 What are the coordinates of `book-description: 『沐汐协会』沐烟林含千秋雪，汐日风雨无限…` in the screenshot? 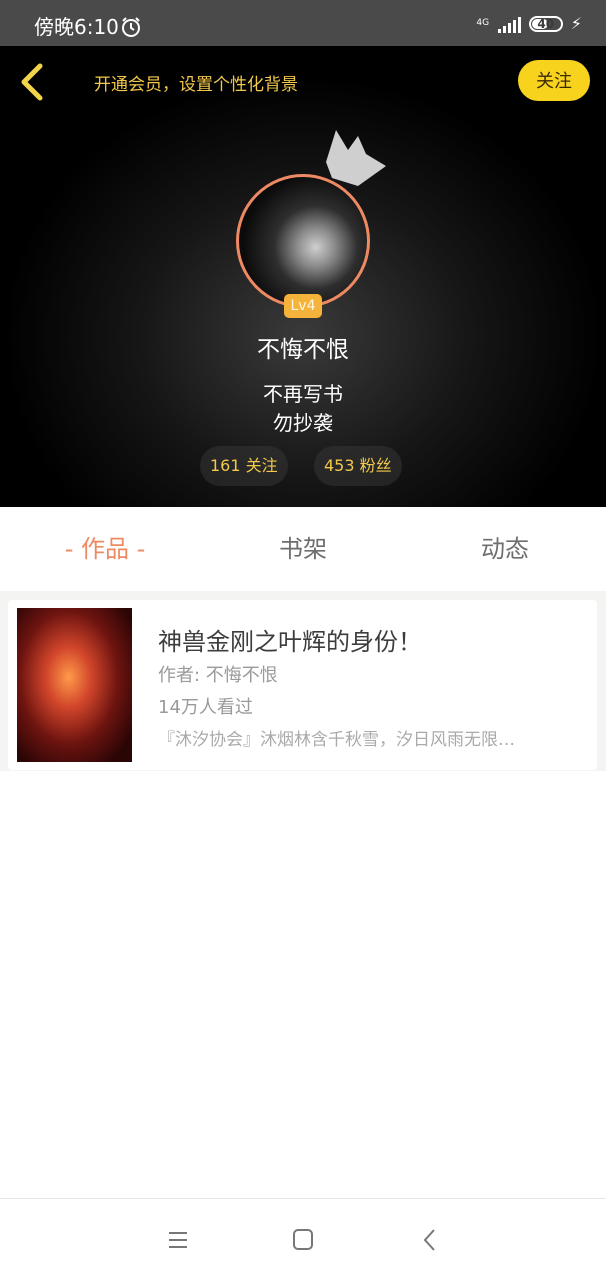 It's located at (336, 740).